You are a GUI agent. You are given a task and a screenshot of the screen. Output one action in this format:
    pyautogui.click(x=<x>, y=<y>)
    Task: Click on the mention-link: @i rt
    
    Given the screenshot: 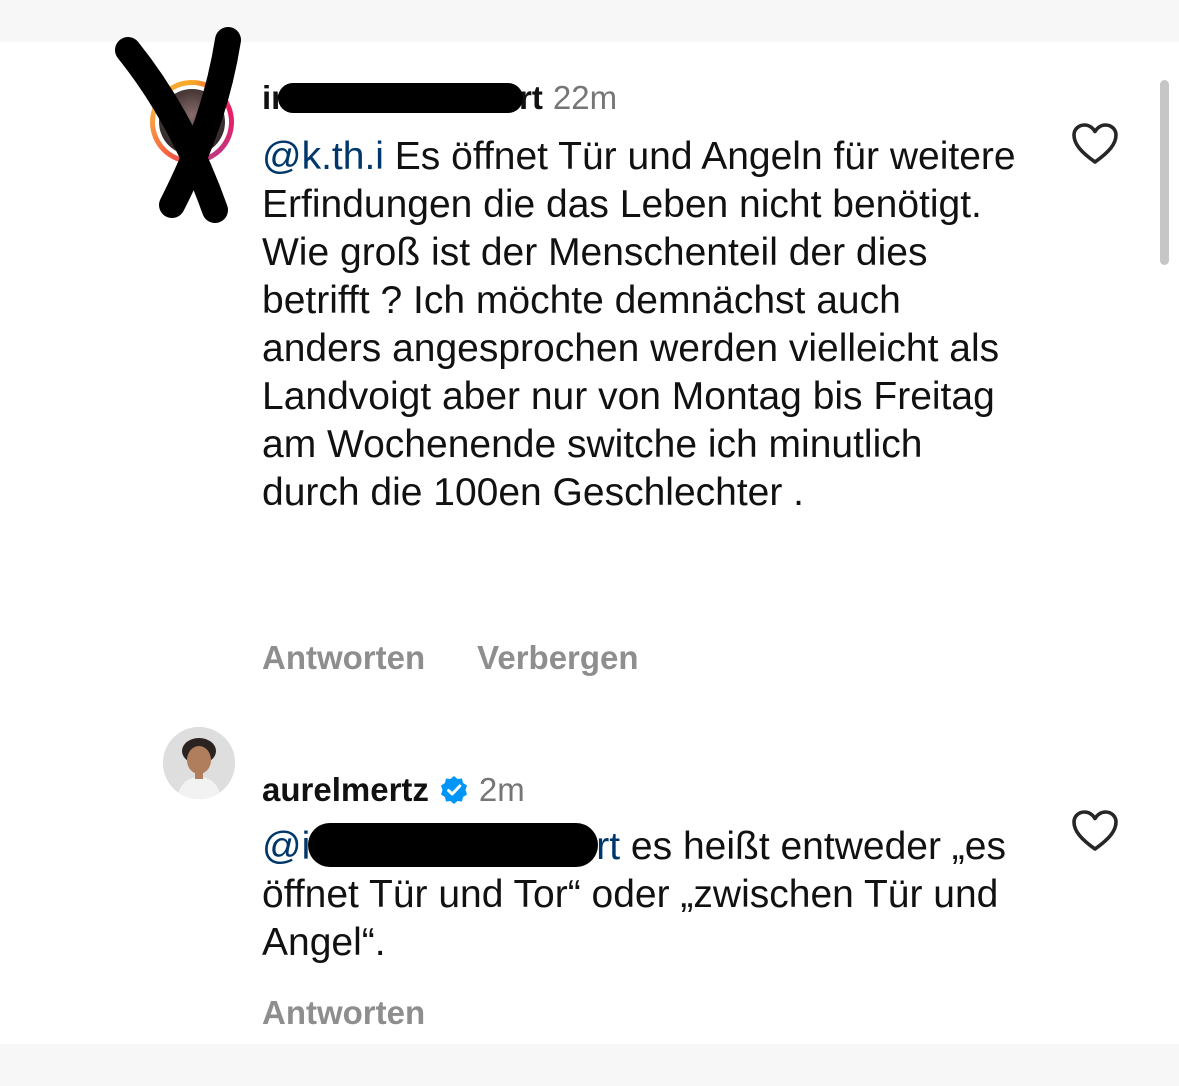 What is the action you would take?
    pyautogui.click(x=441, y=845)
    